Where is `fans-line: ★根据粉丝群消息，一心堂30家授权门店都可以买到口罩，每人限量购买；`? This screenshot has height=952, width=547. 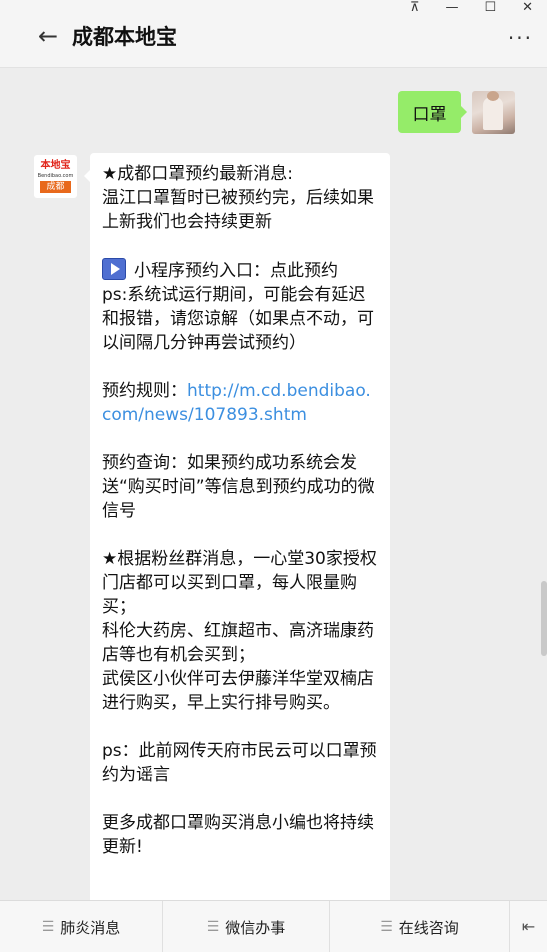 fans-line: ★根据粉丝群消息，一心堂30家授权门店都可以买到口罩，每人限量购买； is located at coordinates (239, 583).